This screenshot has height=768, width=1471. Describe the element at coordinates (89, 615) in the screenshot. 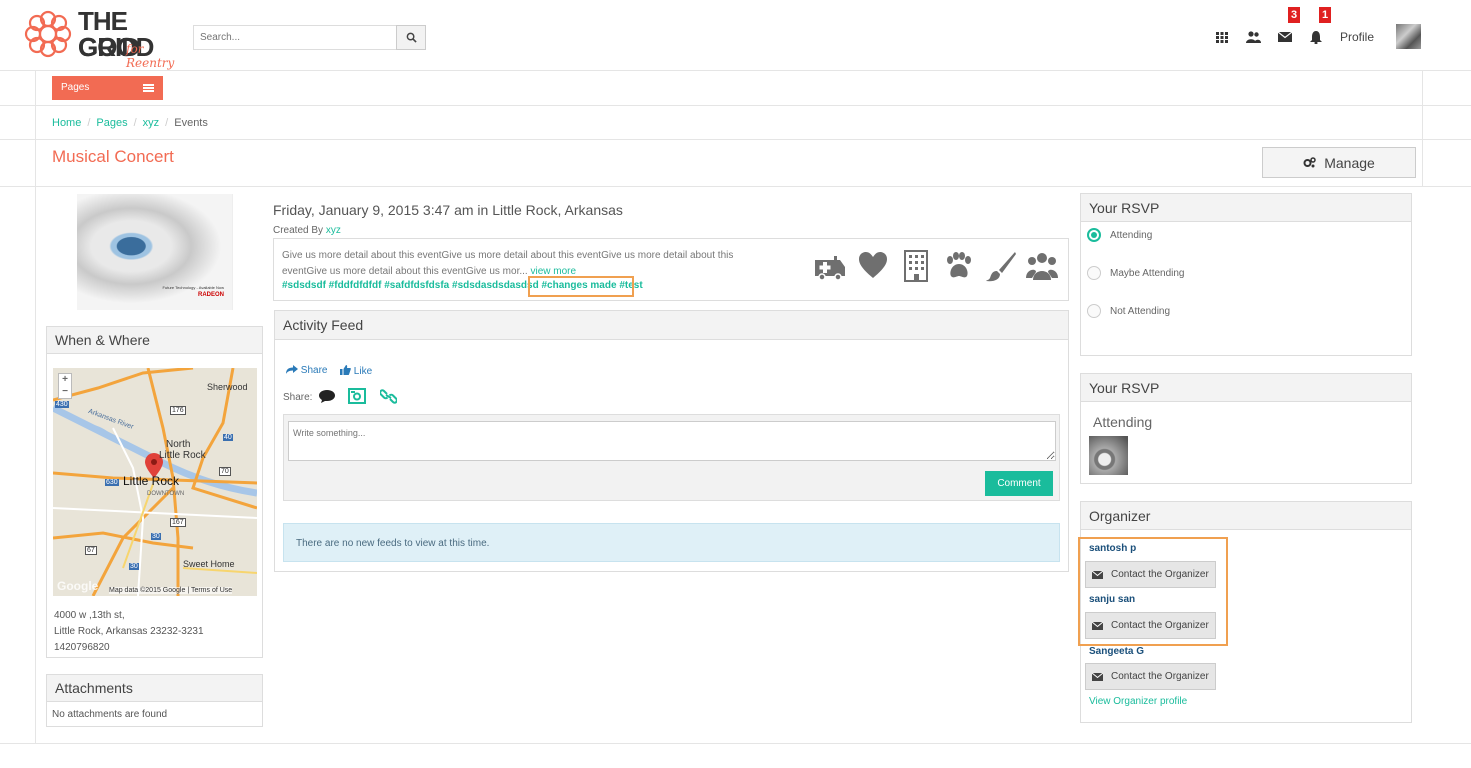

I see `address-line1: 4000 w ,13th st,` at that location.